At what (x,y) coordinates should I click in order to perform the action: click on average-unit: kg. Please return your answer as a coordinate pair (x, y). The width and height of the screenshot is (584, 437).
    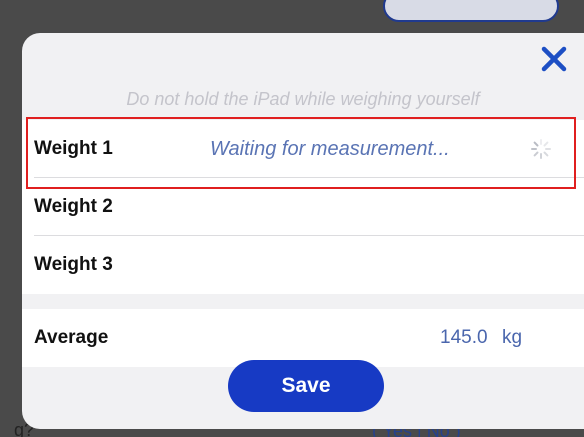
    Looking at the image, I should click on (512, 337).